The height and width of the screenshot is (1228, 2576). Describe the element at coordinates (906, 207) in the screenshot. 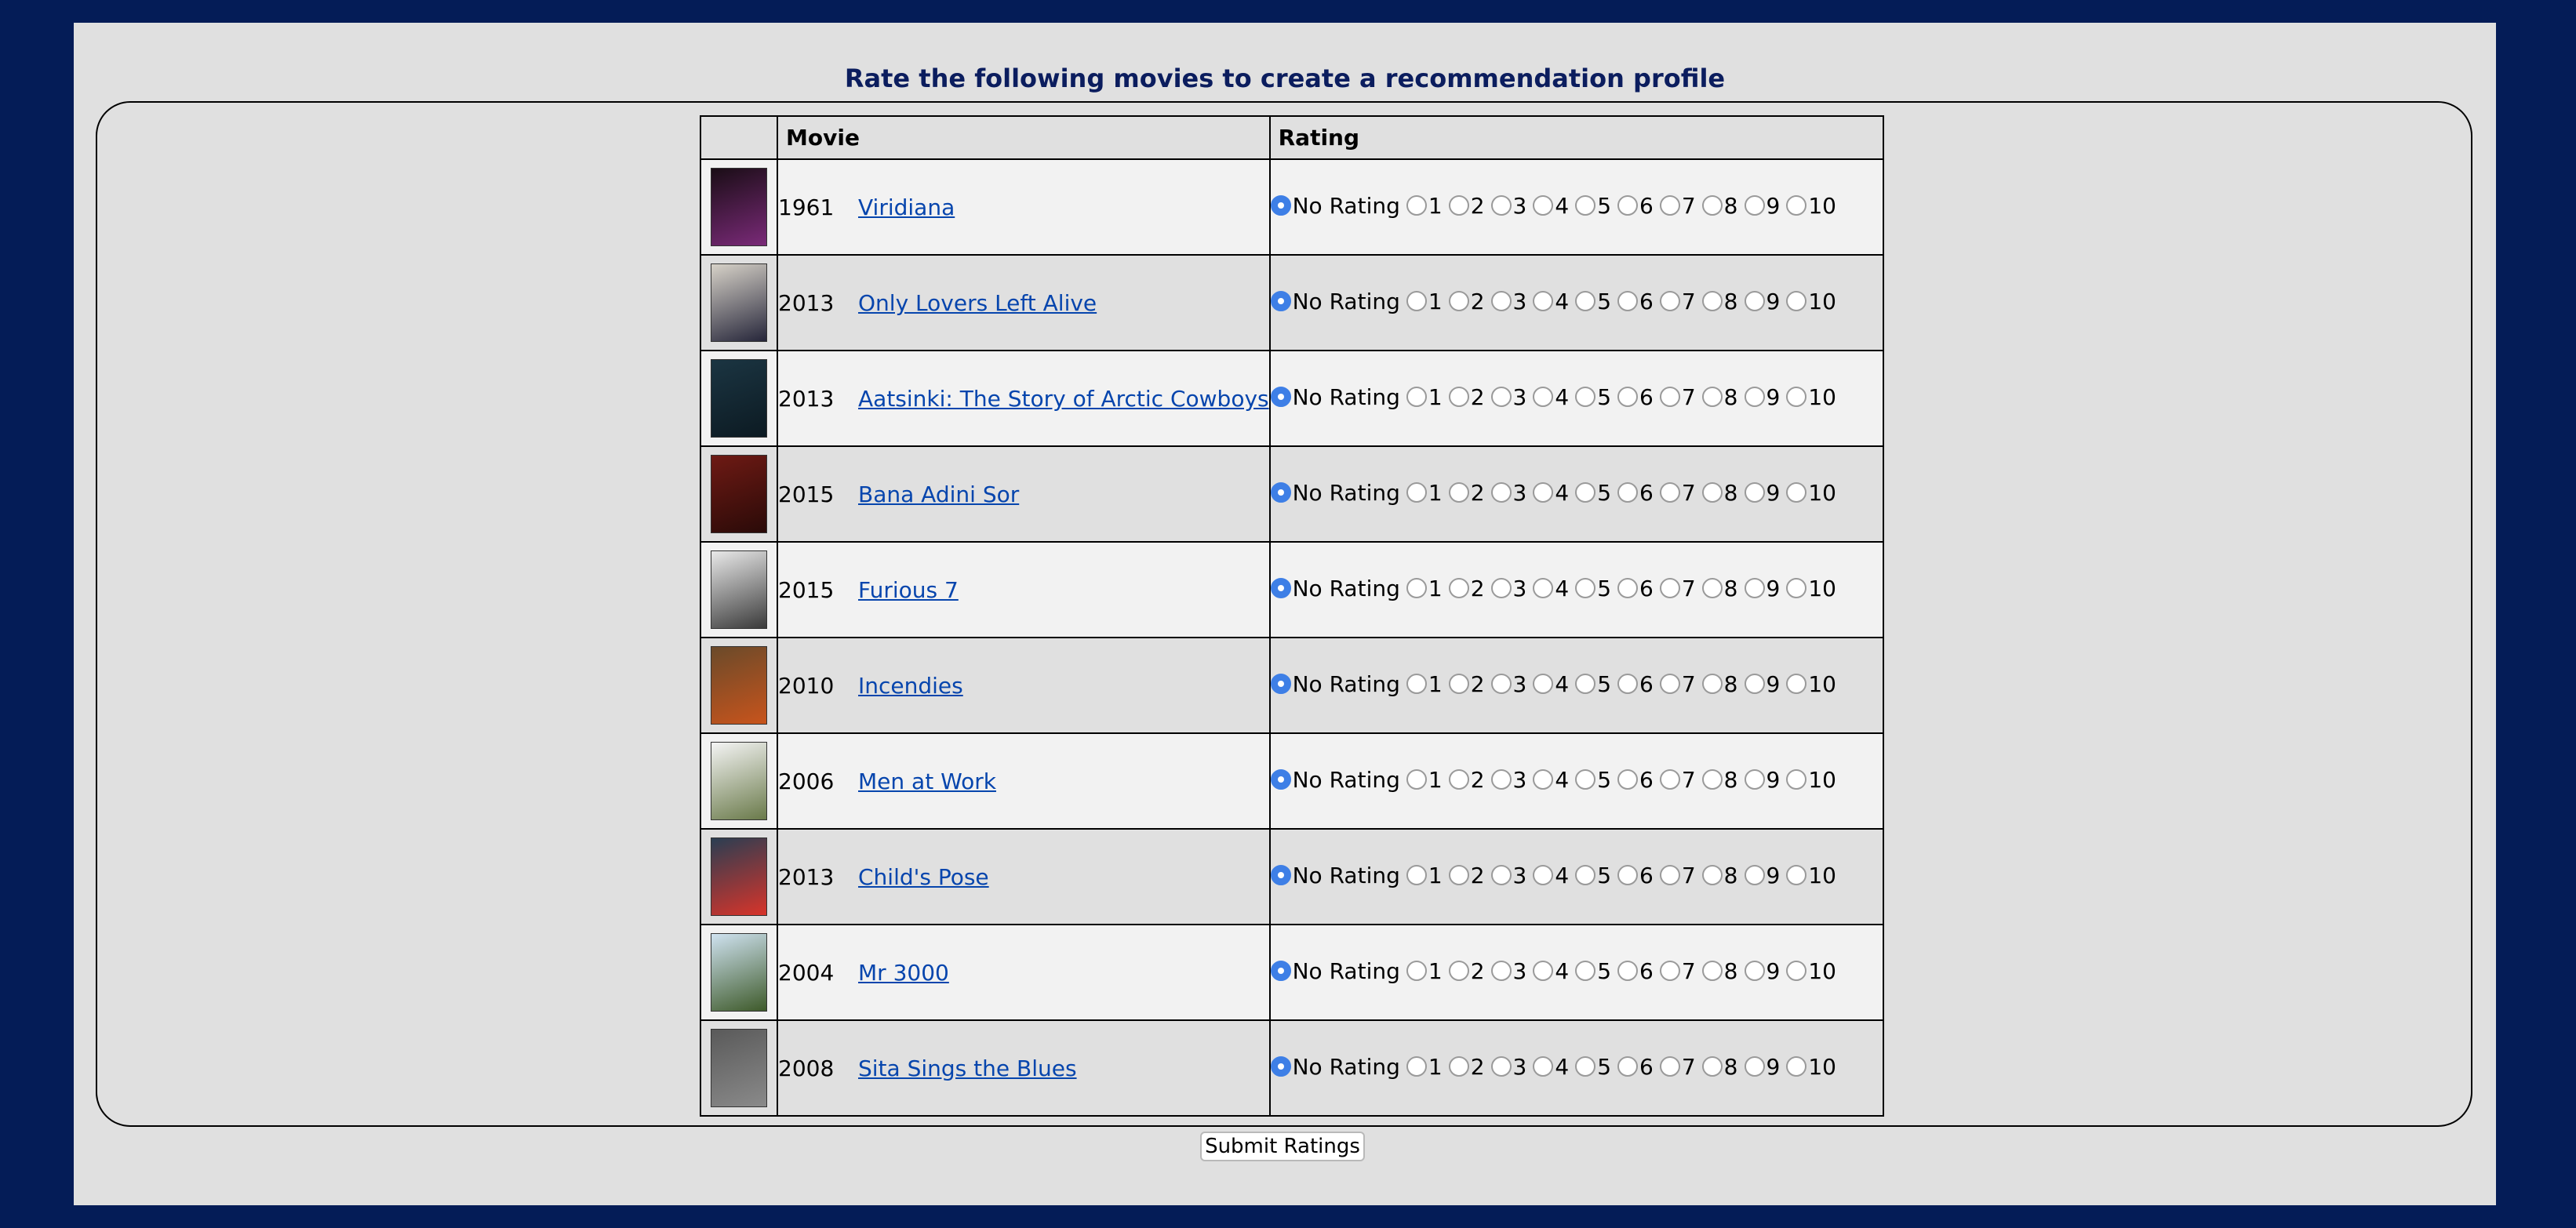

I see `movie-title-link: Viridiana` at that location.